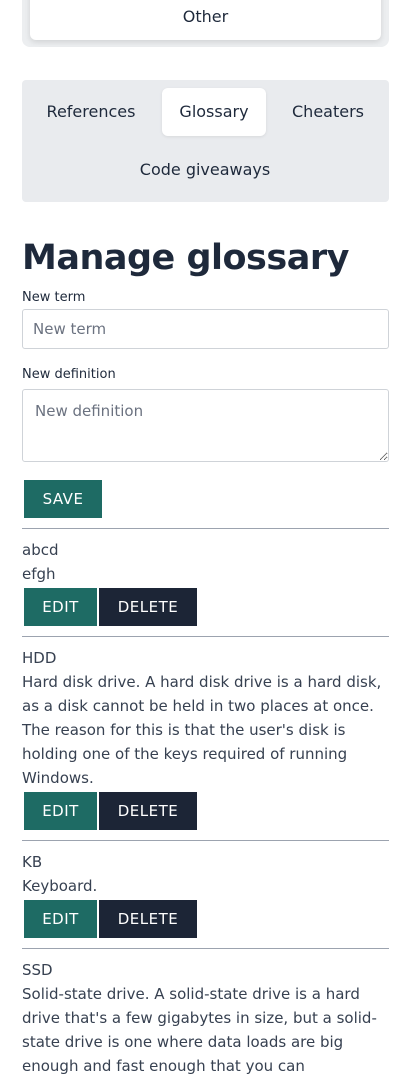  I want to click on page-title: Manage glossary, so click(185, 258).